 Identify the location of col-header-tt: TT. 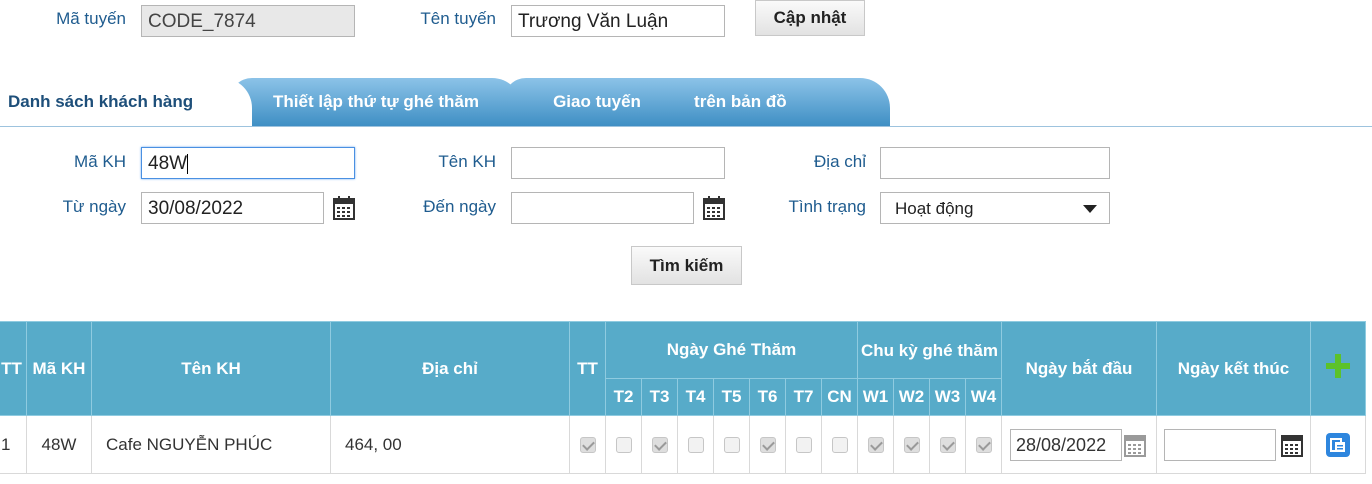
(13, 368).